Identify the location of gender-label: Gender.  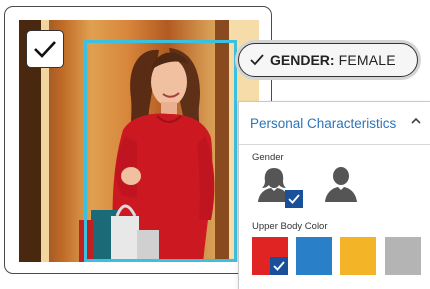
(268, 157).